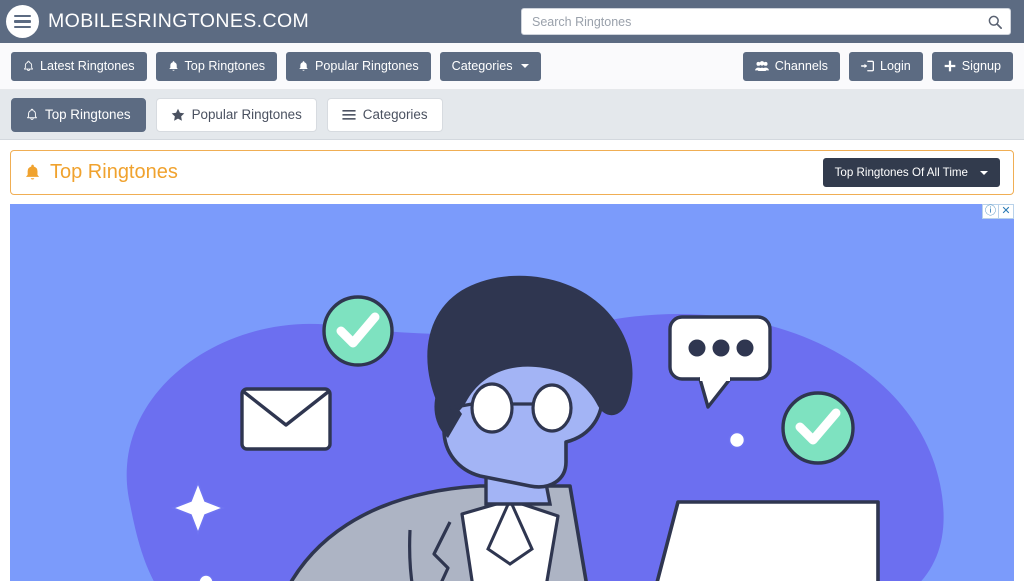  What do you see at coordinates (801, 65) in the screenshot?
I see `nav-item-label: Channels` at bounding box center [801, 65].